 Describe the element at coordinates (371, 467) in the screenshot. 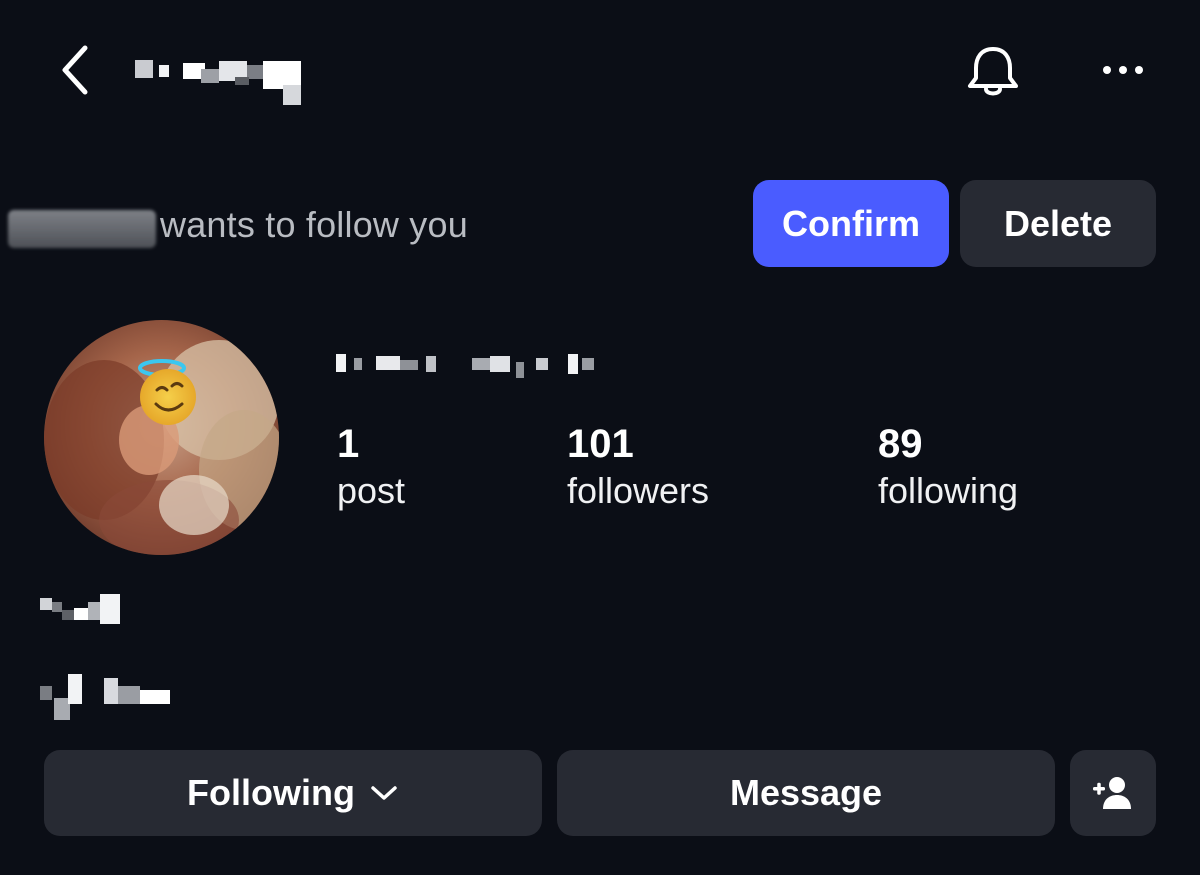

I see `posts-stat: 1 post` at that location.